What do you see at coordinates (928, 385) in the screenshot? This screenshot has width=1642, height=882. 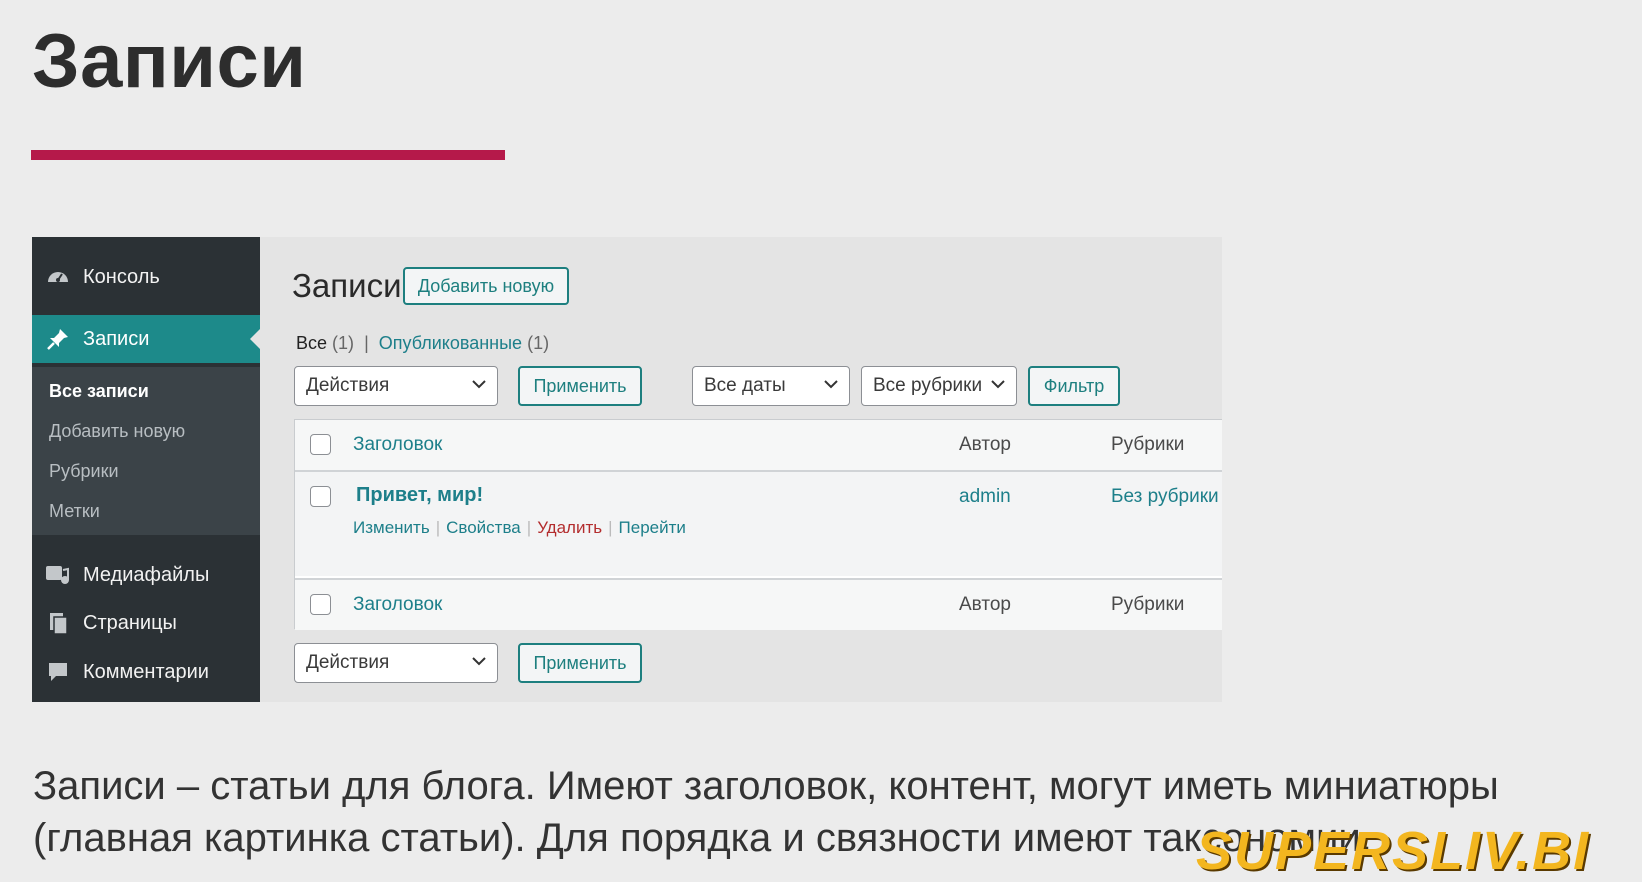 I see `category-filter-value: Все рубрики` at bounding box center [928, 385].